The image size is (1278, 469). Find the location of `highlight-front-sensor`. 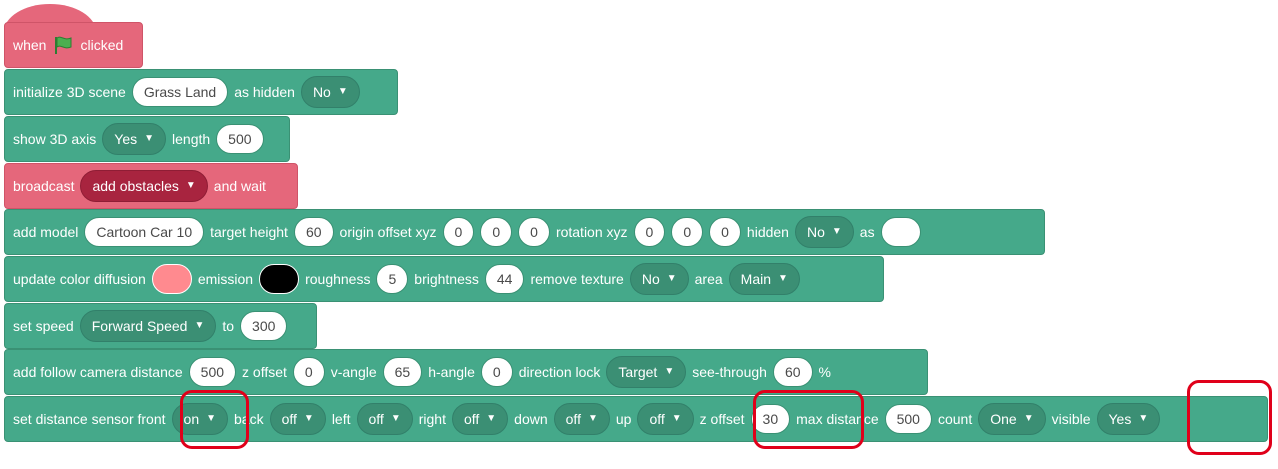

highlight-front-sensor is located at coordinates (214, 419).